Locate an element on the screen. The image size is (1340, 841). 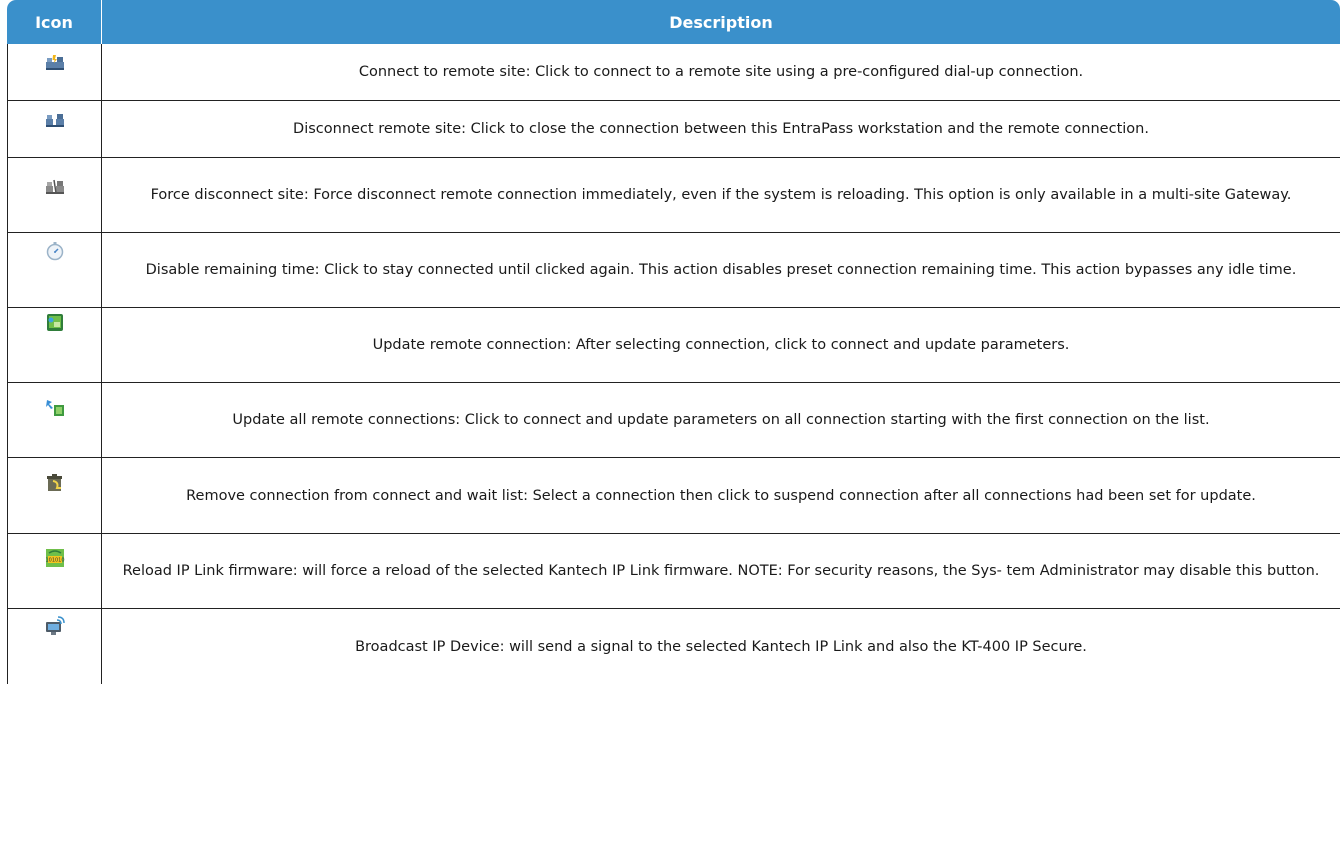
update-all-connections-icon is located at coordinates (54, 408).